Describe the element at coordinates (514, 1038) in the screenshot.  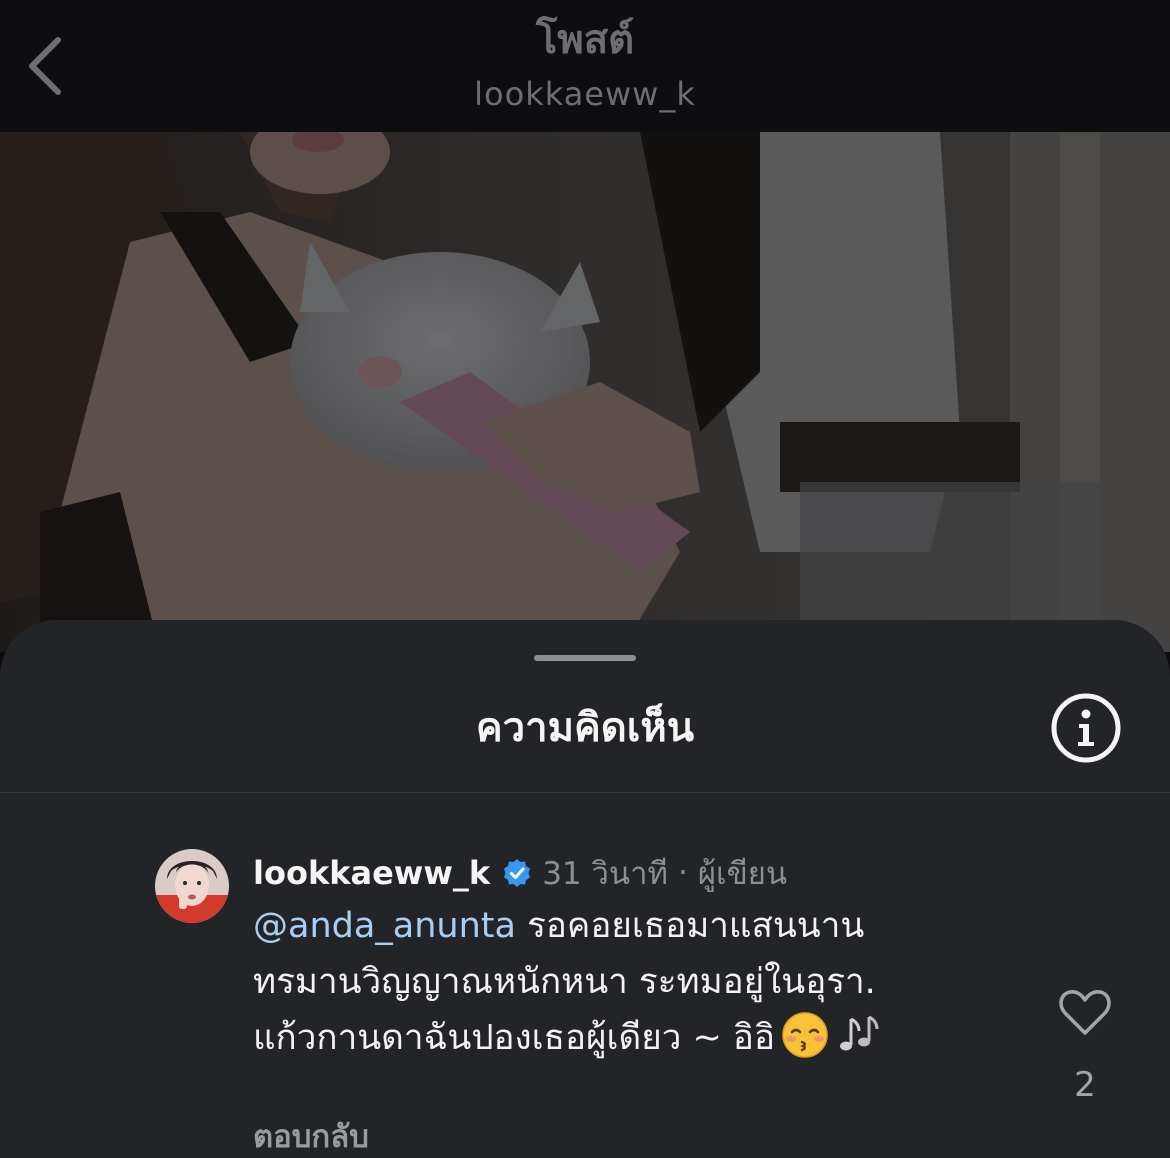
I see `comment-line-3-text: แก้วกานดาฉันปองเธอผู้เดียว ~ อิอิ` at that location.